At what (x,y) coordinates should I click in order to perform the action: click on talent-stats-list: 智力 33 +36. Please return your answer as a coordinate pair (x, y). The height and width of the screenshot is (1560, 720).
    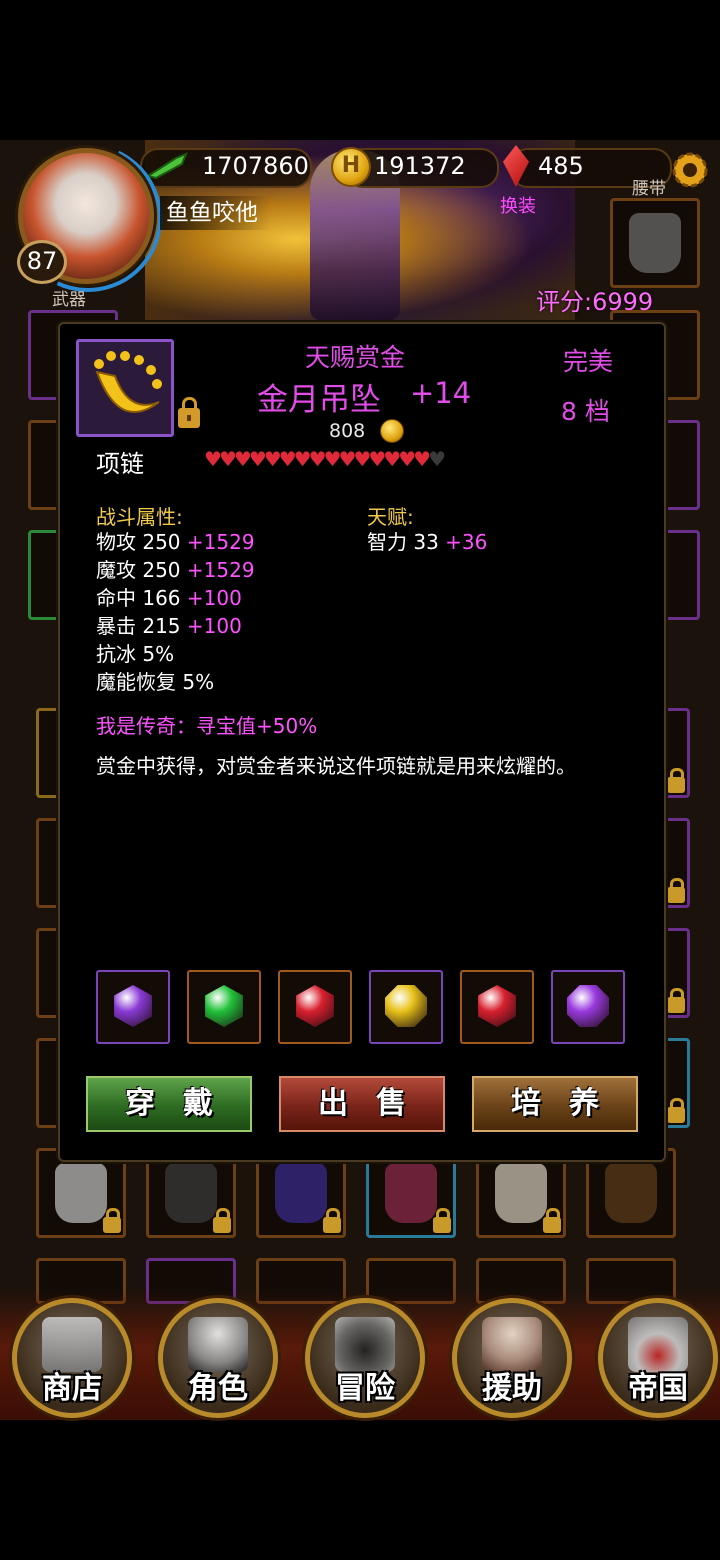
    Looking at the image, I should click on (427, 542).